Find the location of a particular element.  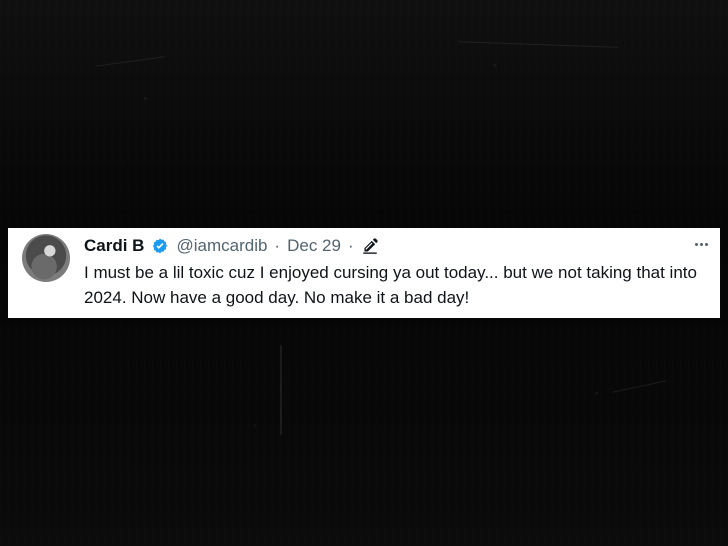

background-scratch-mark is located at coordinates (281, 390).